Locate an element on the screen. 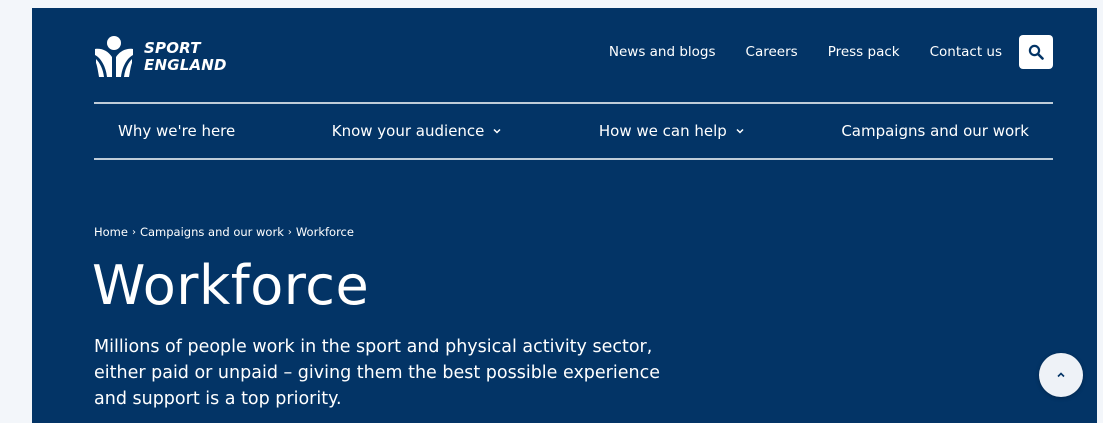 This screenshot has width=1103, height=423. sport-england-logo-icon is located at coordinates (114, 56).